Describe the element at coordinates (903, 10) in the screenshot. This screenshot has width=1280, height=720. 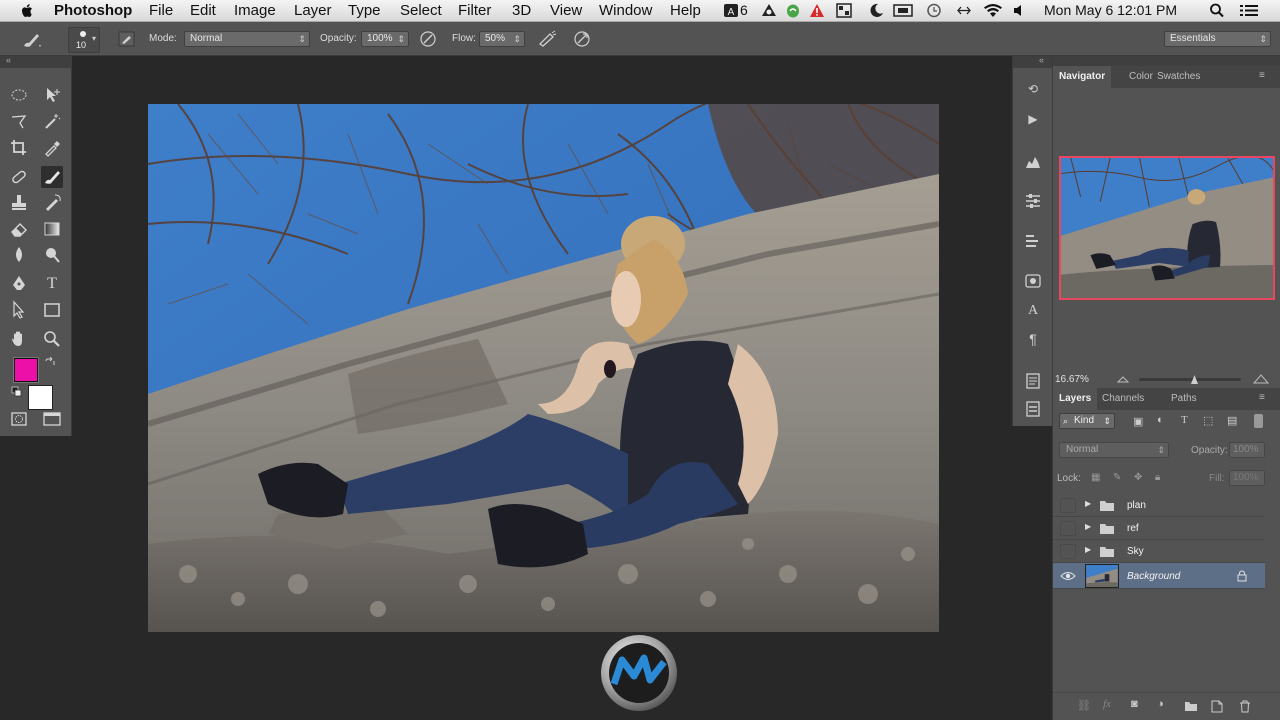
I see `screen-capture-icon` at that location.